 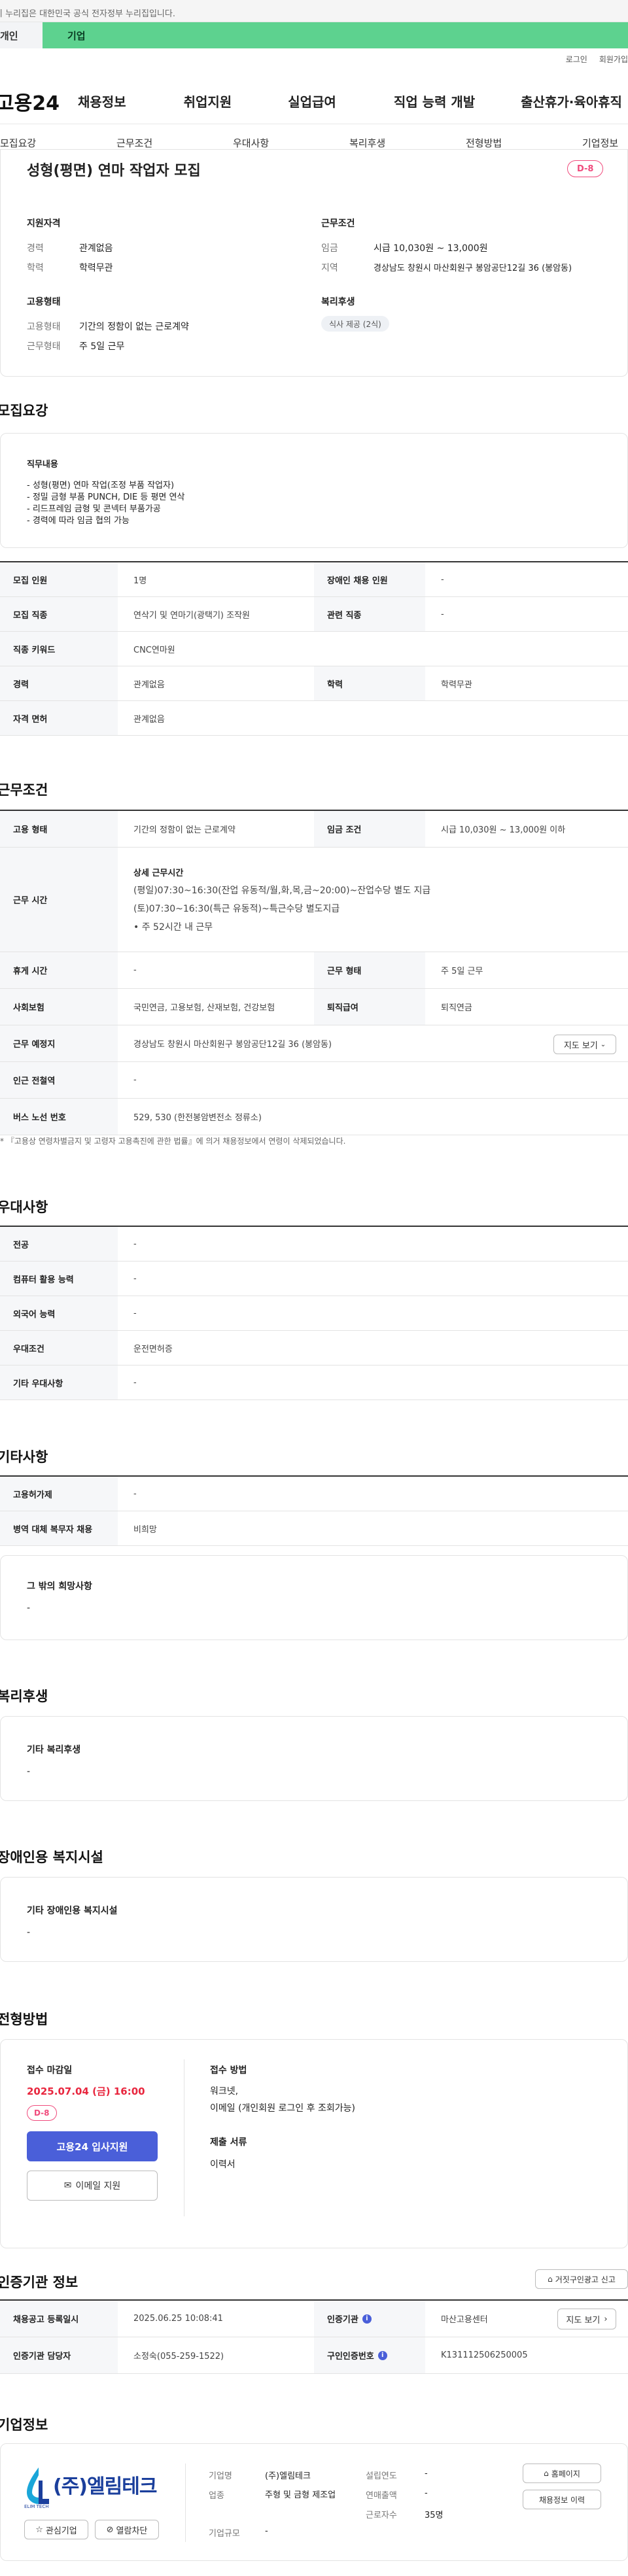 I want to click on welfare-card-heading: 기타 복리후생, so click(x=54, y=1750).